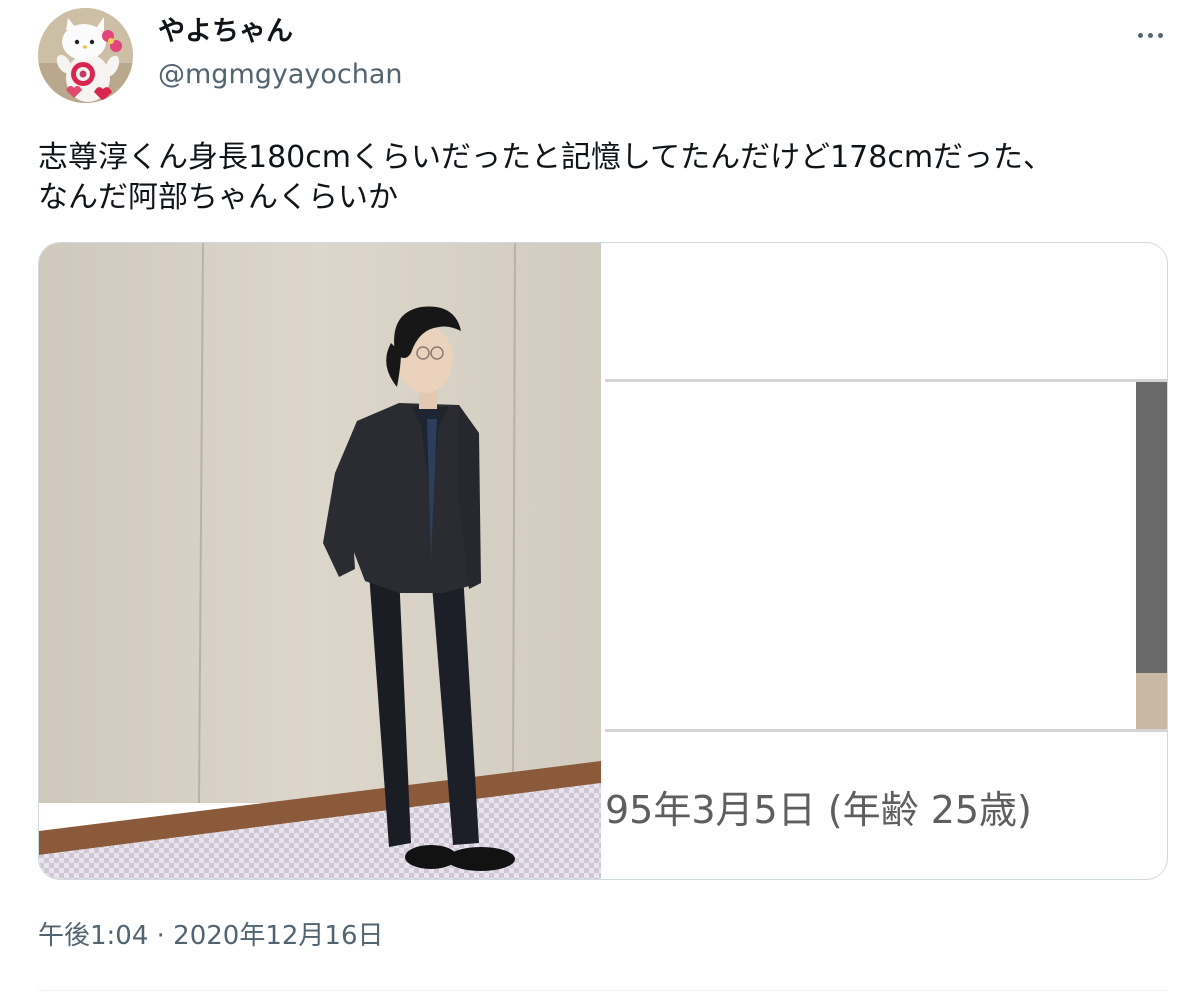  I want to click on tweet-timestamp: 午後1:04 · 2020年12月16日, so click(211, 936).